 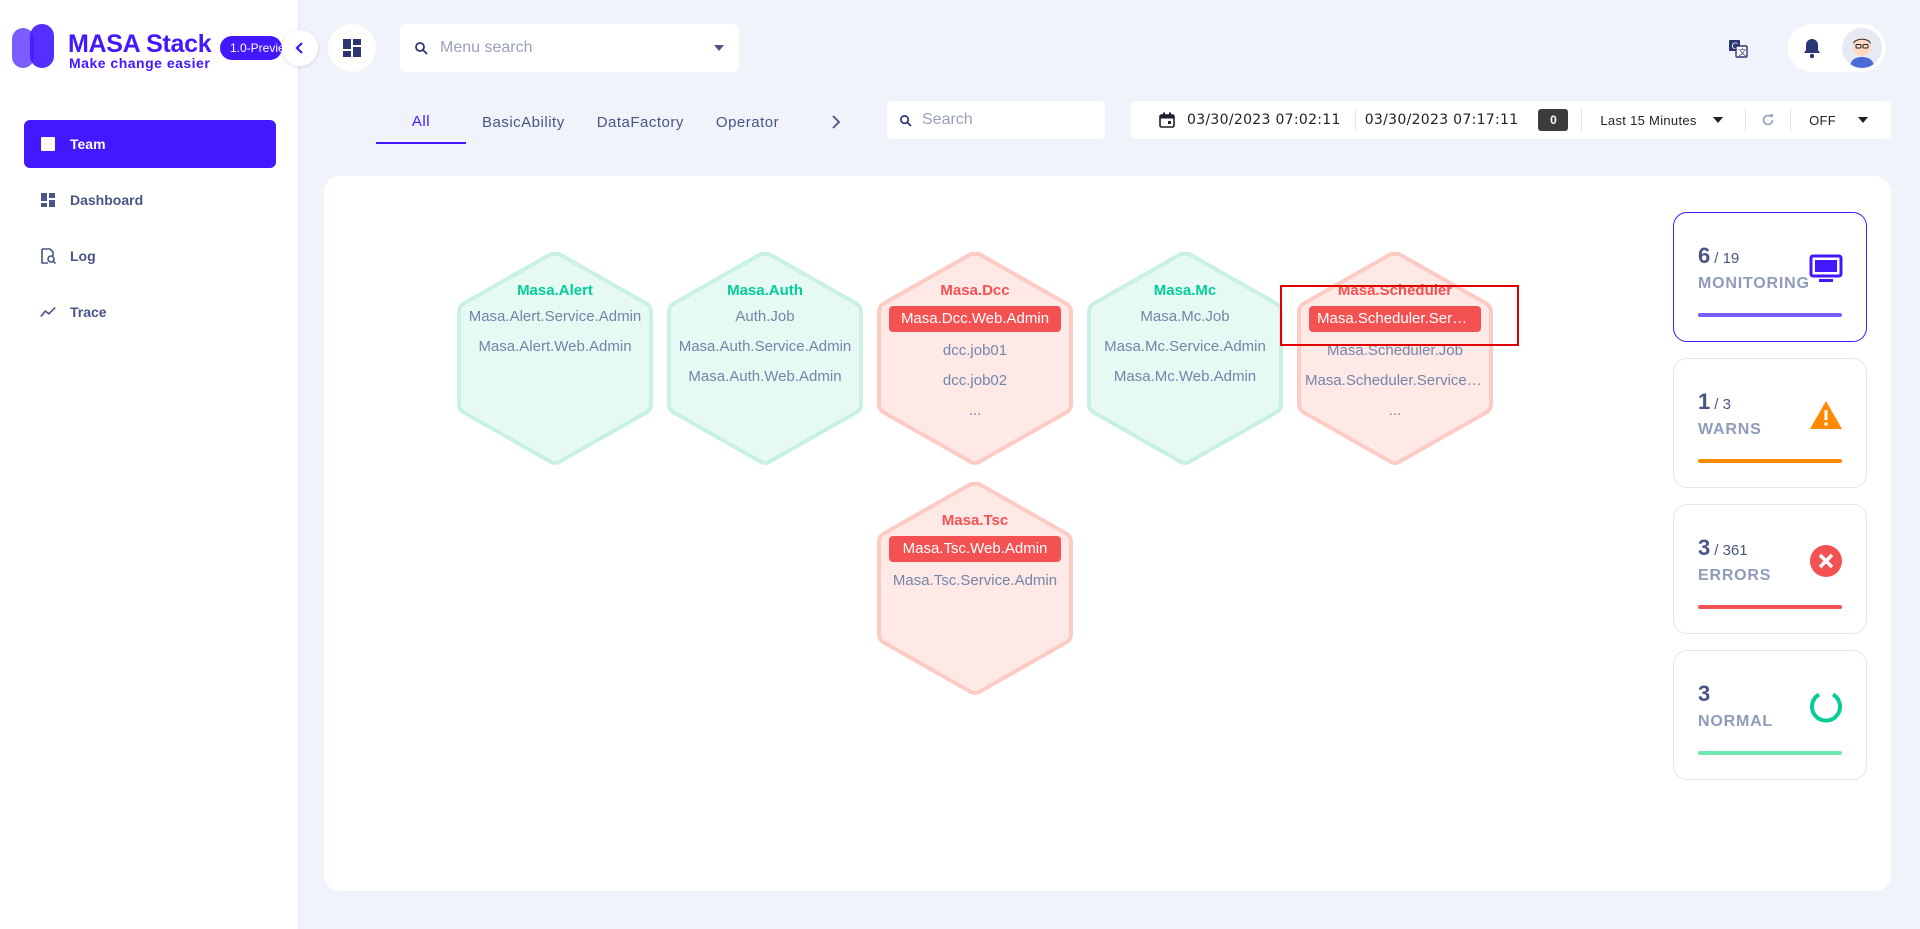 What do you see at coordinates (88, 144) in the screenshot?
I see `sidebar-item-label: Team` at bounding box center [88, 144].